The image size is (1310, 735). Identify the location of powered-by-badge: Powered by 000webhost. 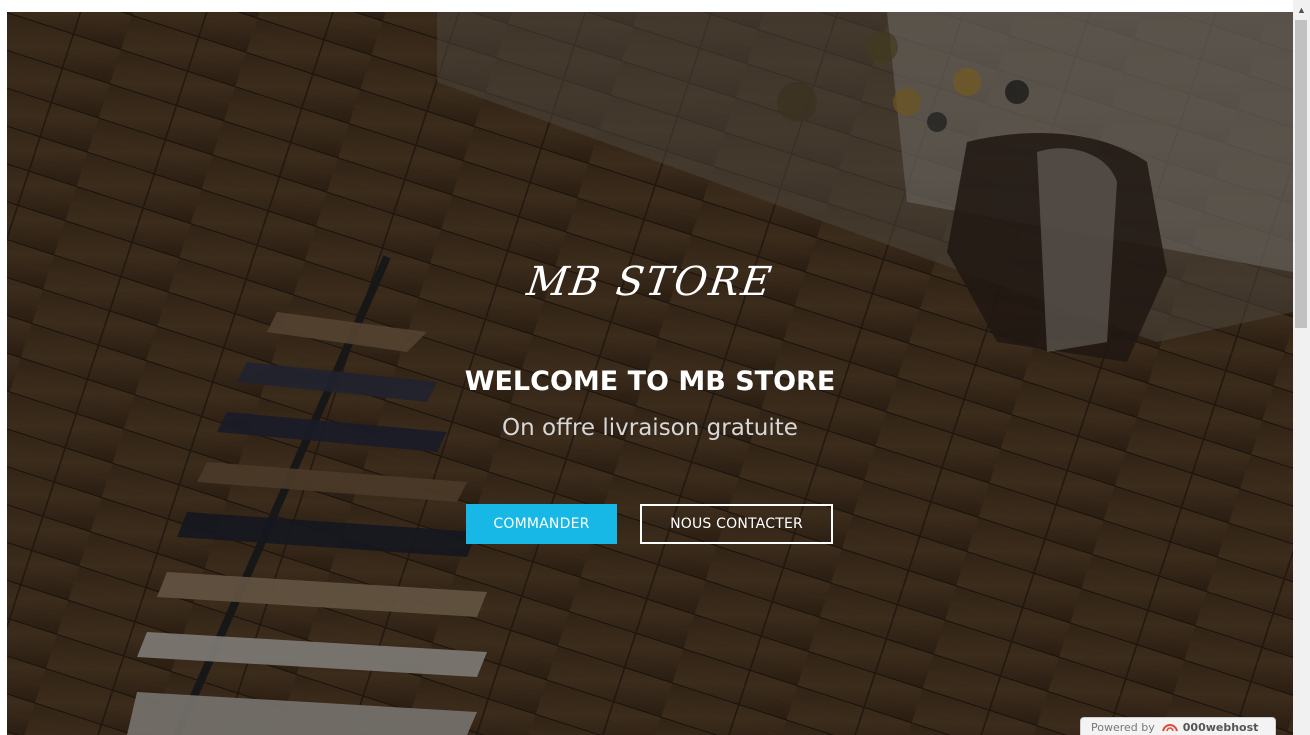
(1178, 726).